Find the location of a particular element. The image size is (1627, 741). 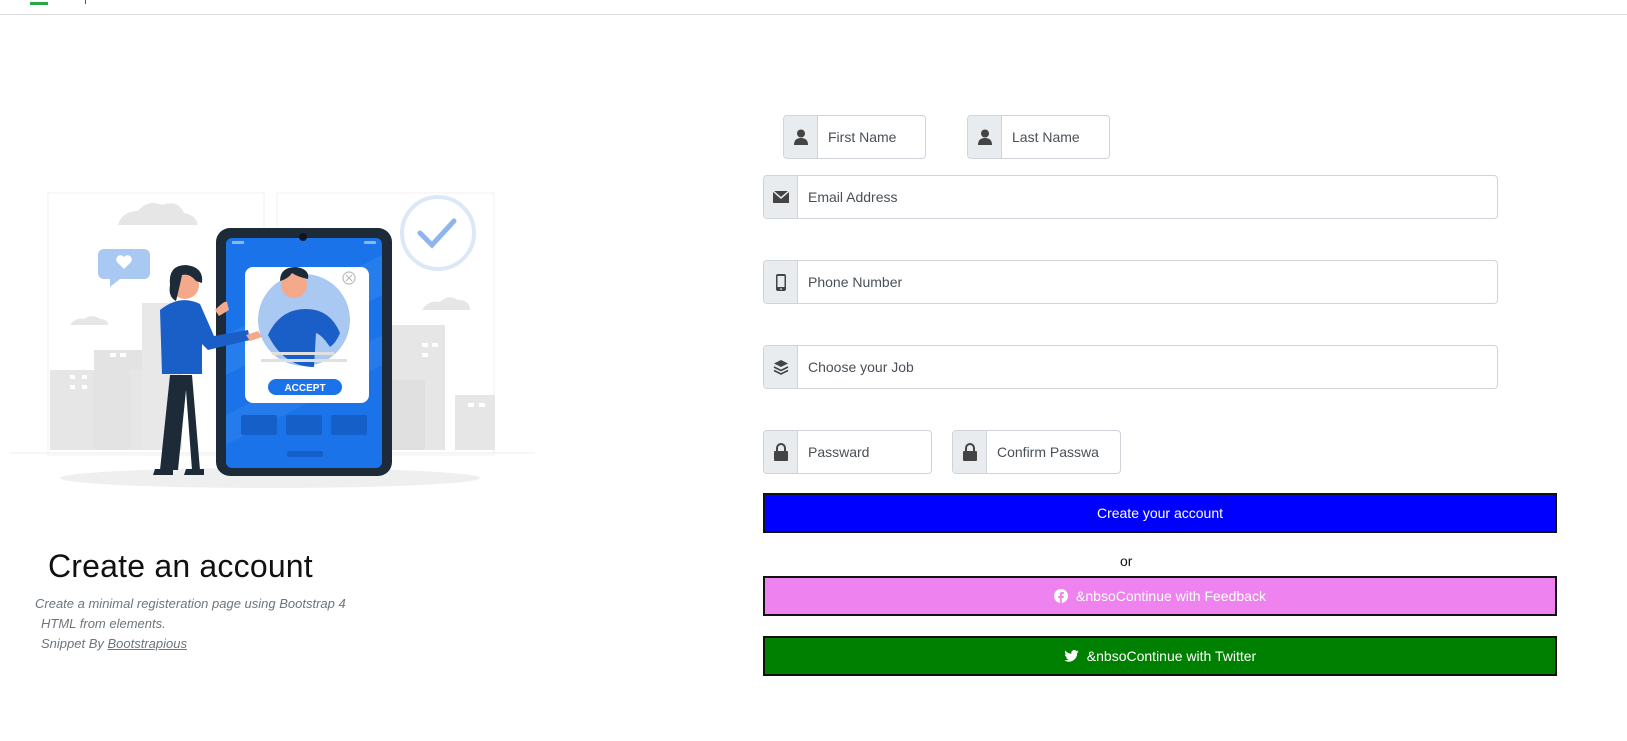

accept-label: ACCEPT is located at coordinates (304, 388).